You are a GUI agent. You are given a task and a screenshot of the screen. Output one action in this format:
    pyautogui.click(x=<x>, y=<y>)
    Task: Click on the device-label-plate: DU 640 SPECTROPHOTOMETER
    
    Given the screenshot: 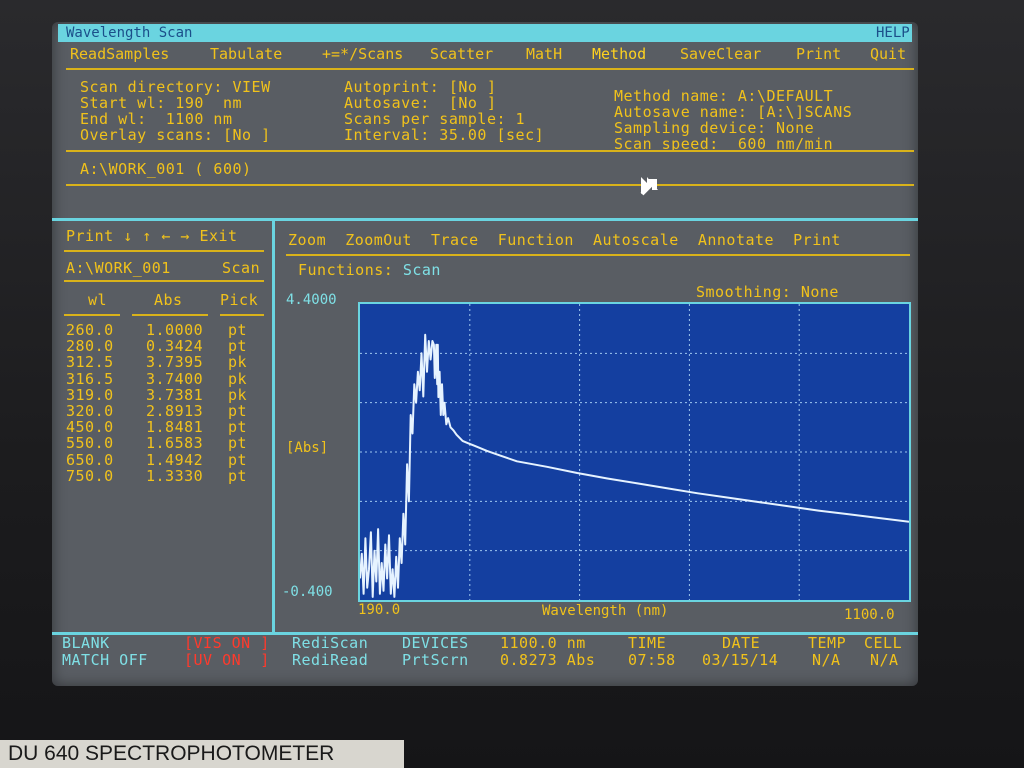 What is the action you would take?
    pyautogui.click(x=202, y=754)
    